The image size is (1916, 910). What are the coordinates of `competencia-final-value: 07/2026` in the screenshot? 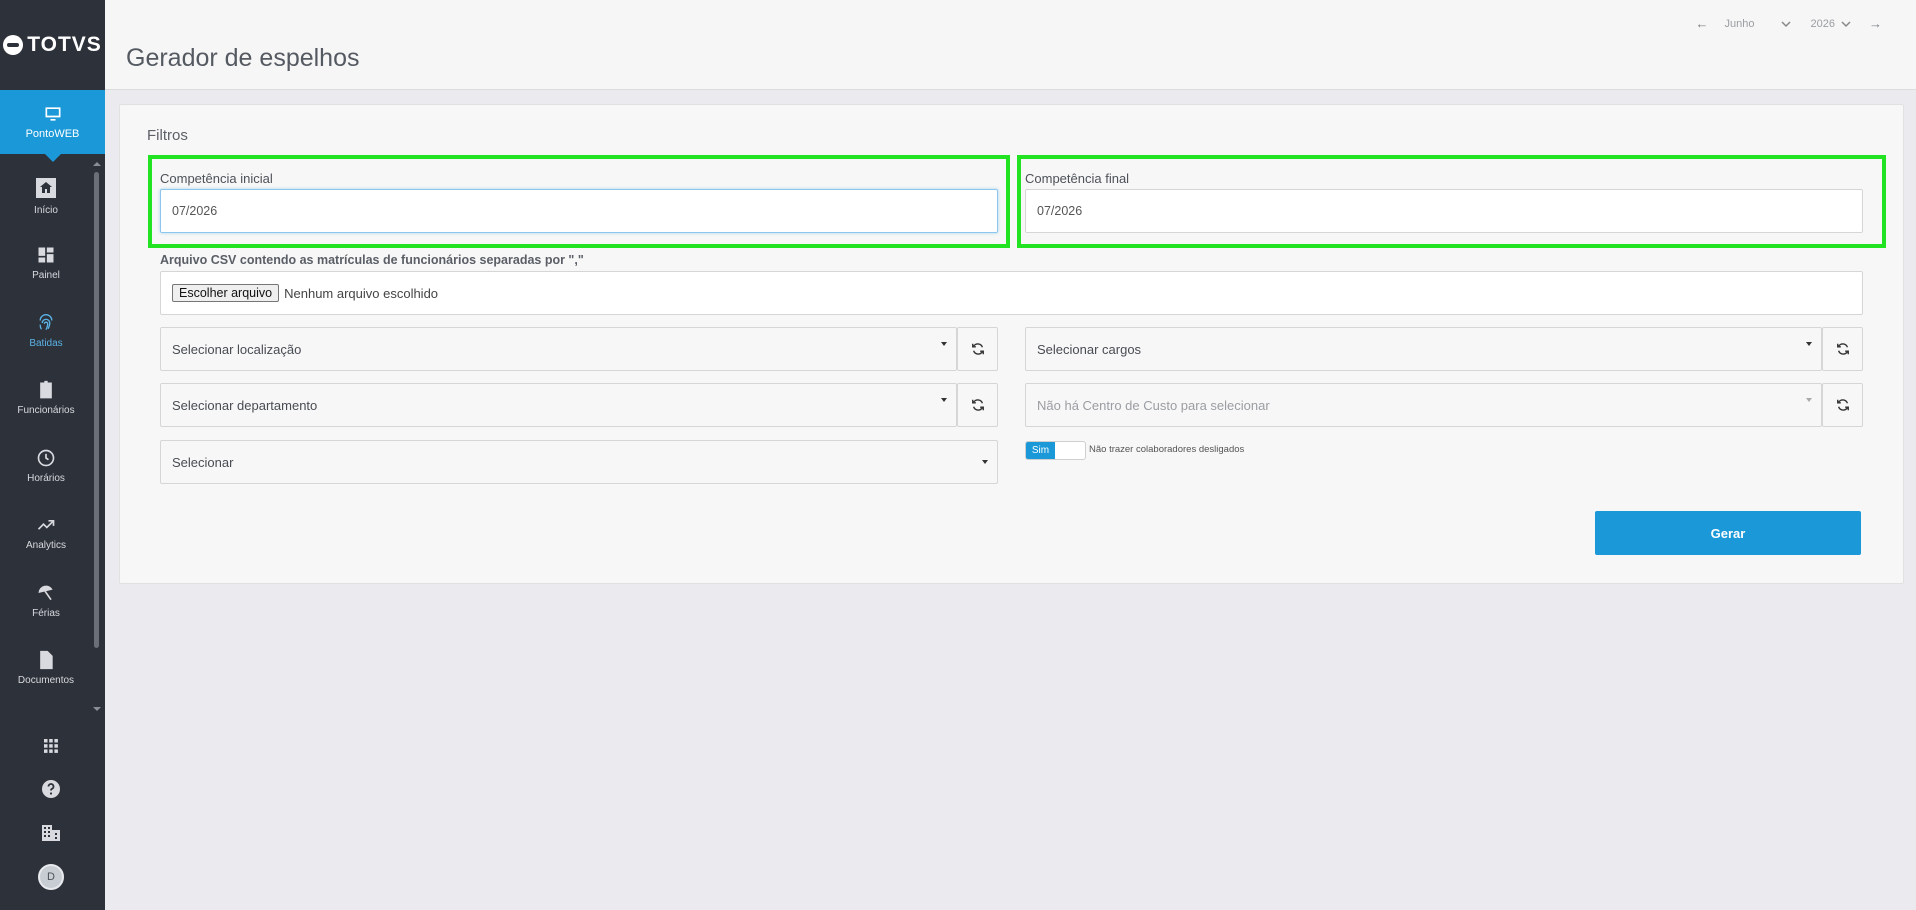 It's located at (1060, 211).